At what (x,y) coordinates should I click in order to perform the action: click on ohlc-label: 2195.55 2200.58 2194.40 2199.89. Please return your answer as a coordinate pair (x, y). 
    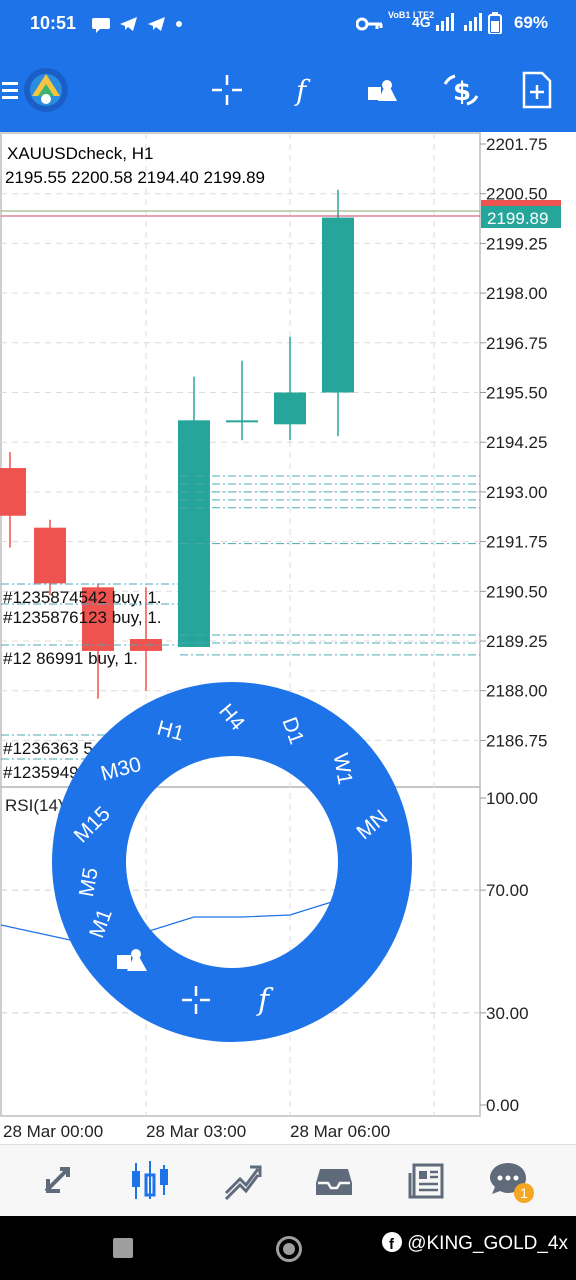
    Looking at the image, I should click on (135, 177).